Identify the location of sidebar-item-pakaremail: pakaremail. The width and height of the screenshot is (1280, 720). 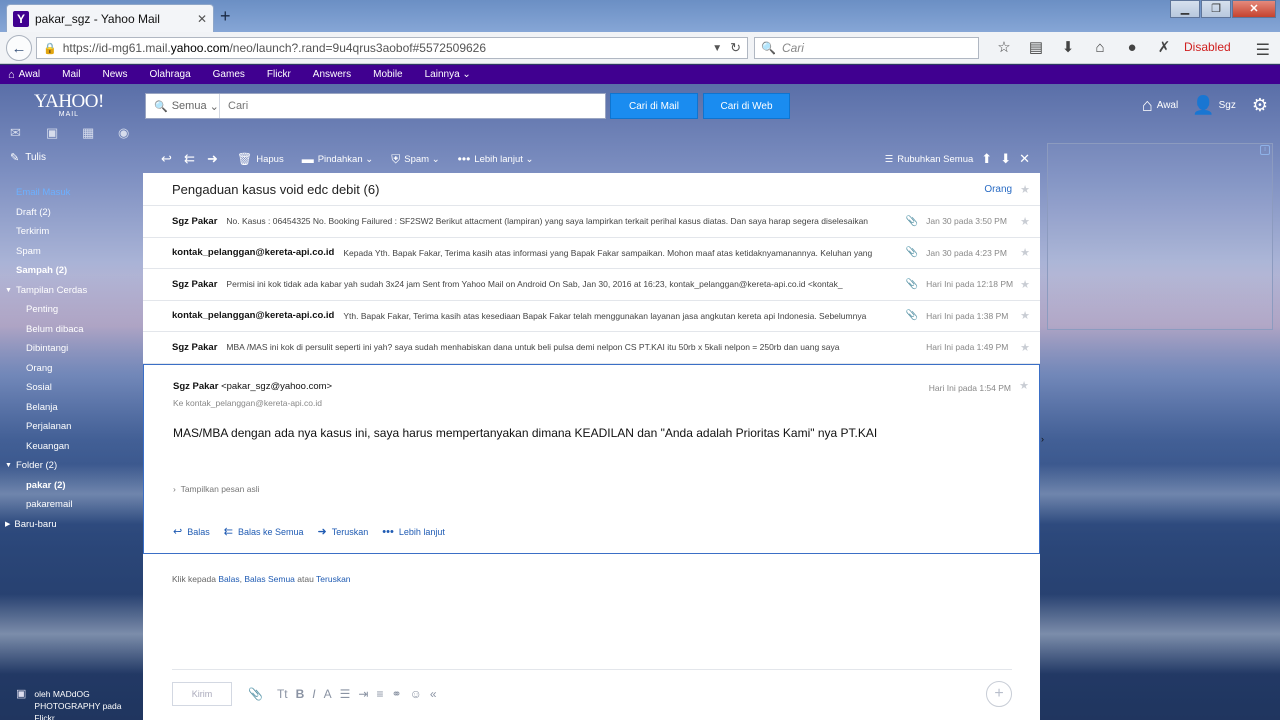
(70, 505).